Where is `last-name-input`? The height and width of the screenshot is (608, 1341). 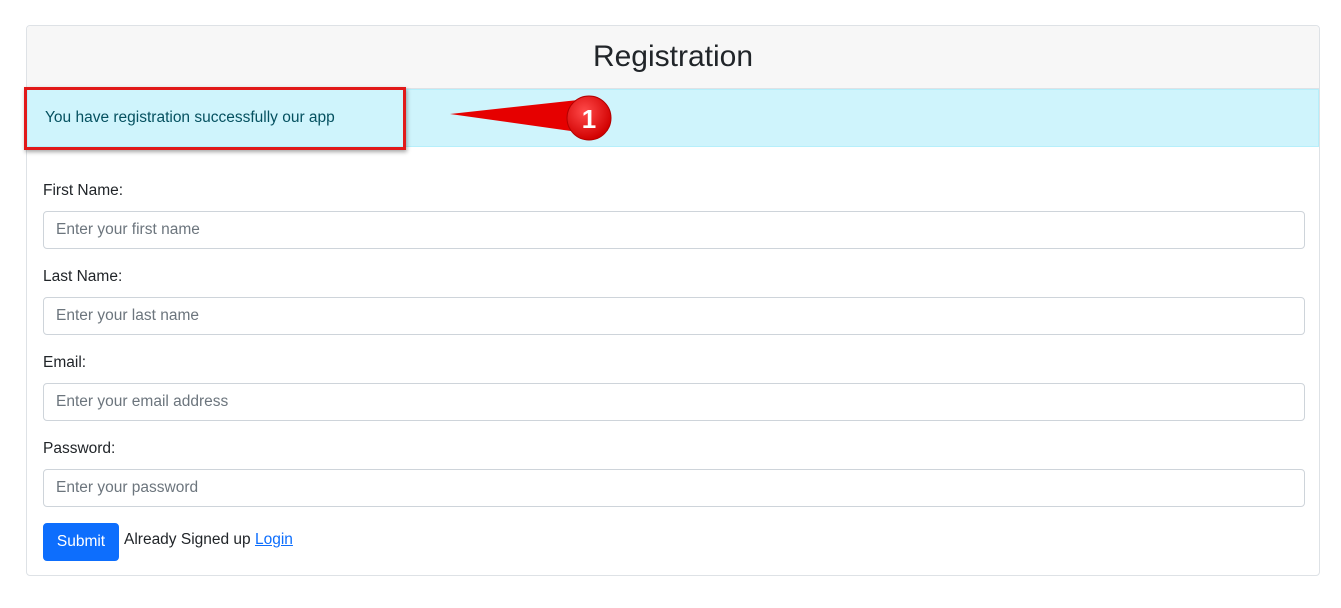 last-name-input is located at coordinates (674, 316).